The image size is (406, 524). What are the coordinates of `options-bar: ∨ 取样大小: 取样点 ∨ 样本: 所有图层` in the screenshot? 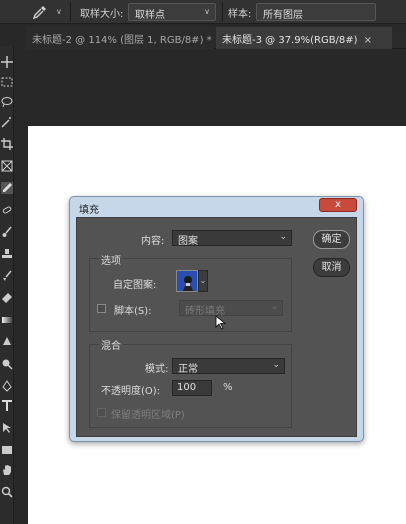 It's located at (203, 12).